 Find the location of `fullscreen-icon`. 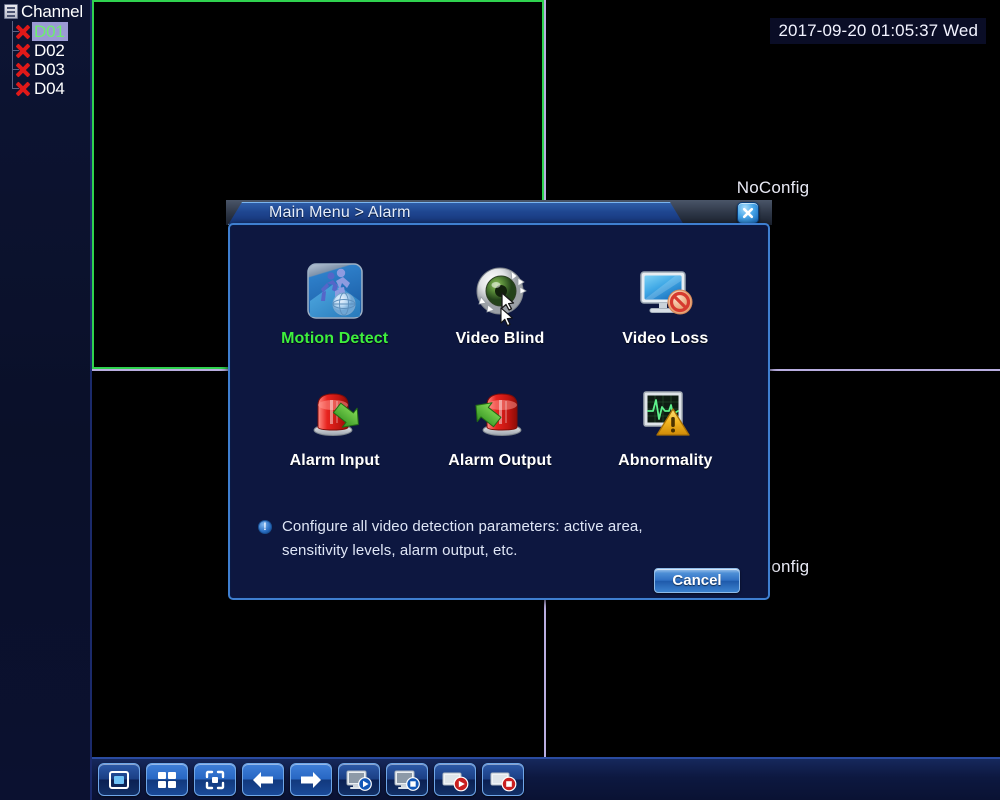

fullscreen-icon is located at coordinates (215, 780).